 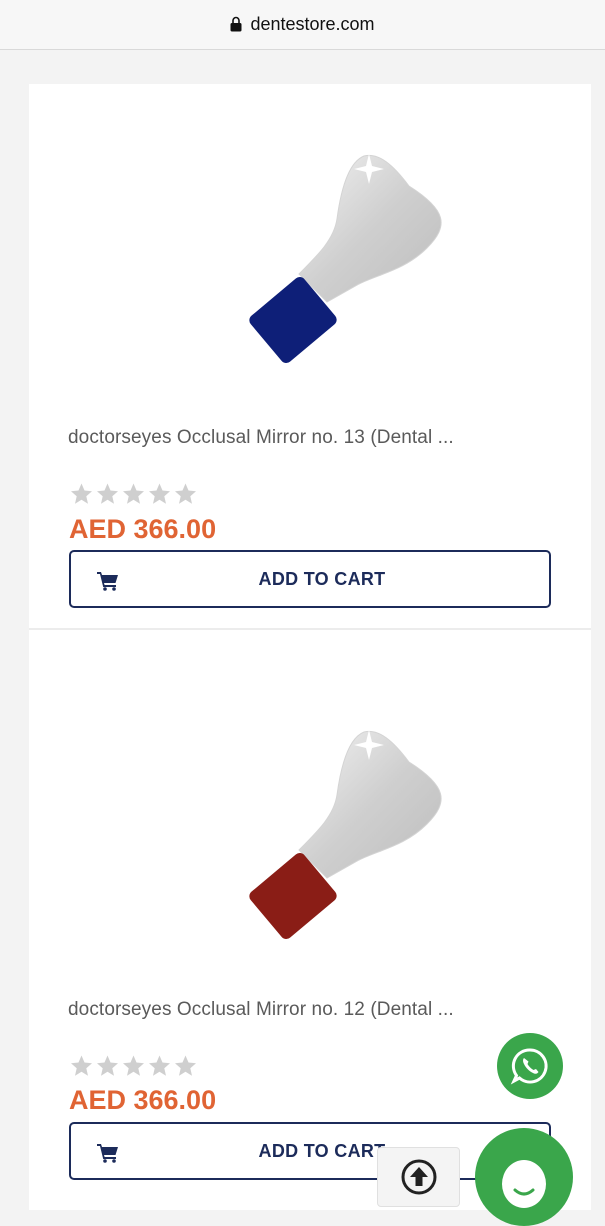 I want to click on arrow-up-circle-icon, so click(x=418, y=1177).